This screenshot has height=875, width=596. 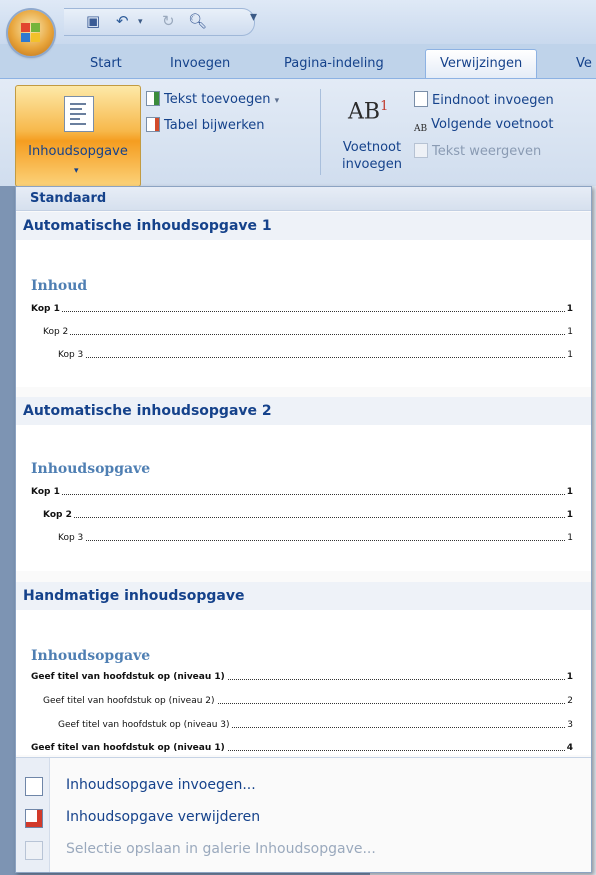 I want to click on toc-button-label: Inhoudsopgave, so click(x=78, y=151).